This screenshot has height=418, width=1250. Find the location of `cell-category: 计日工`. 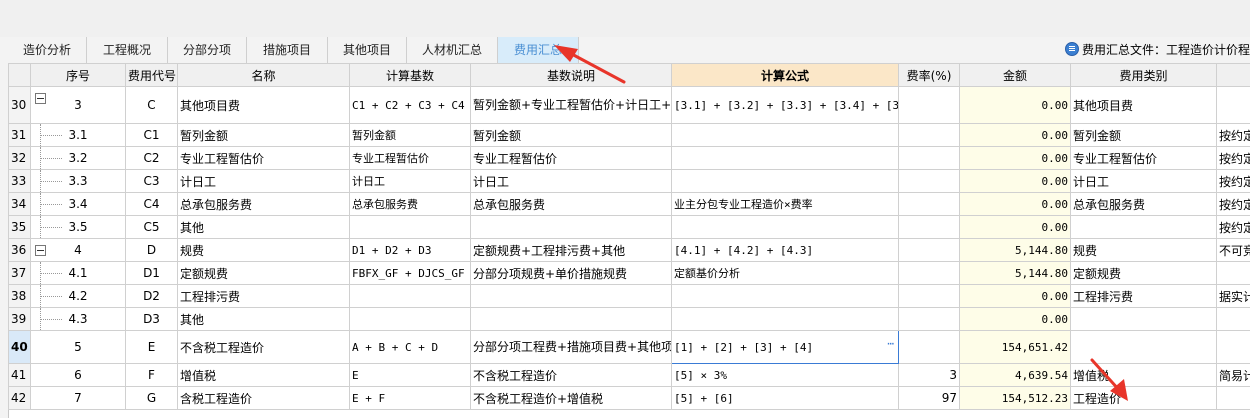

cell-category: 计日工 is located at coordinates (1143, 181).